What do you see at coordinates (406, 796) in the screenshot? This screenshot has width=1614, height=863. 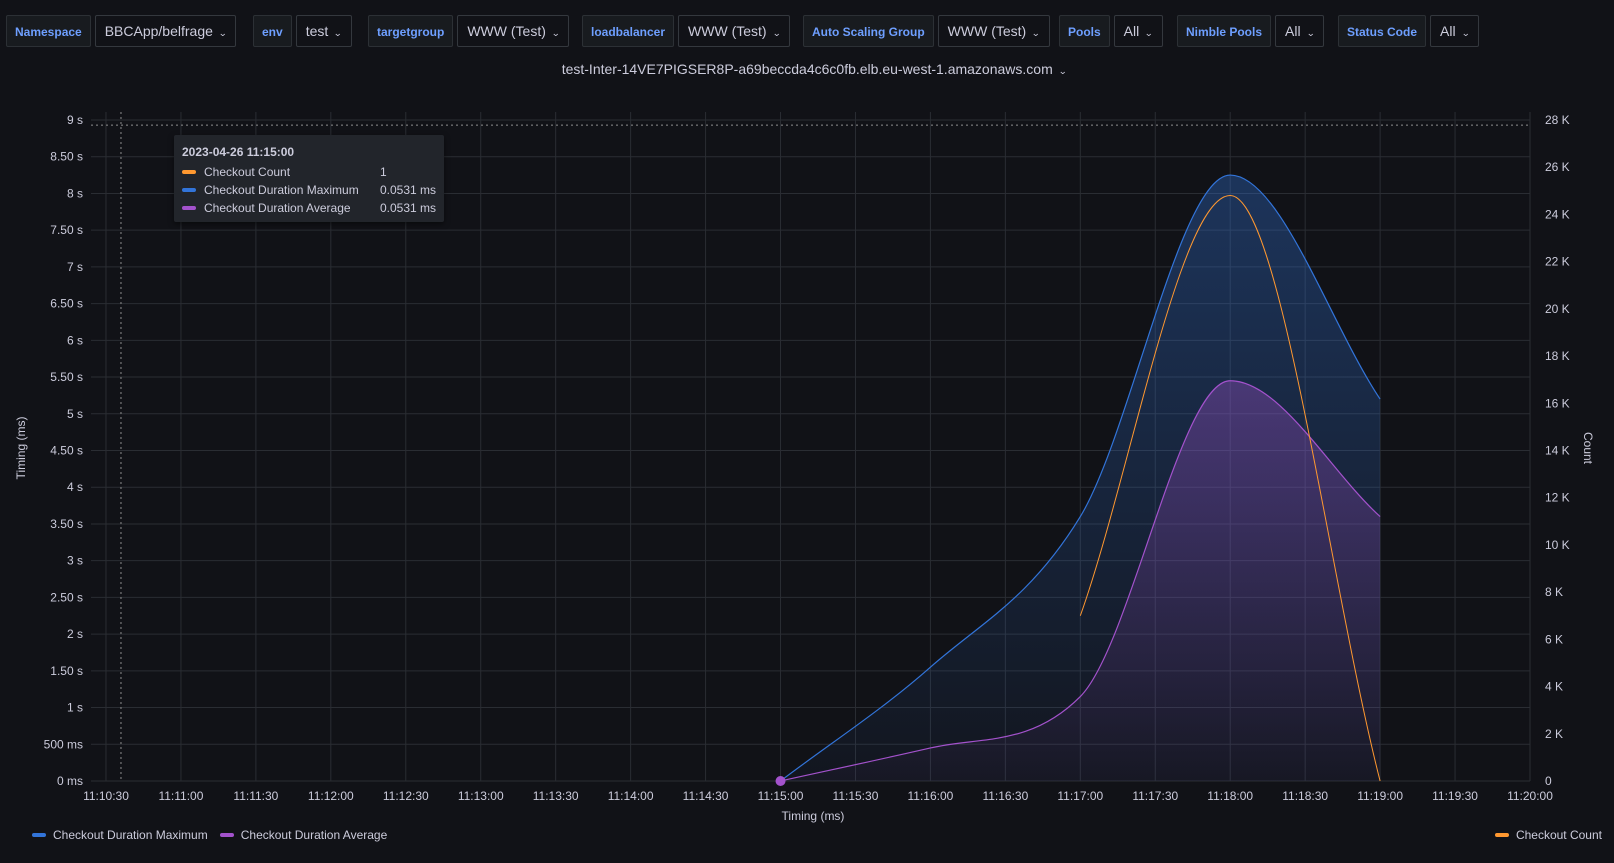 I see `x-tick-label: 11:12:30` at bounding box center [406, 796].